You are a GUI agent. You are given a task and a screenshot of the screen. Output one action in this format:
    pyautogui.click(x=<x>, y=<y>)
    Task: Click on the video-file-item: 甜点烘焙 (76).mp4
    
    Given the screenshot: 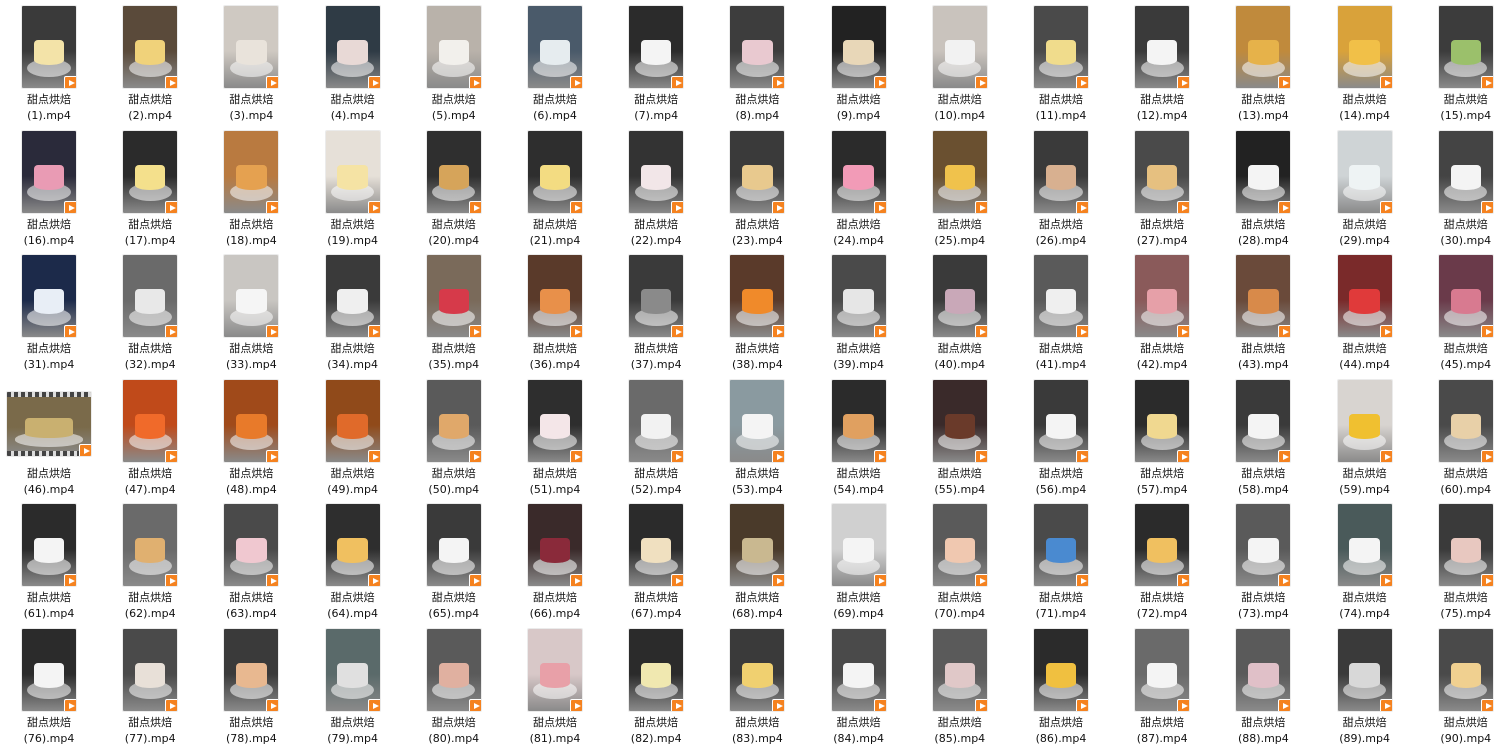 What is the action you would take?
    pyautogui.click(x=49, y=685)
    